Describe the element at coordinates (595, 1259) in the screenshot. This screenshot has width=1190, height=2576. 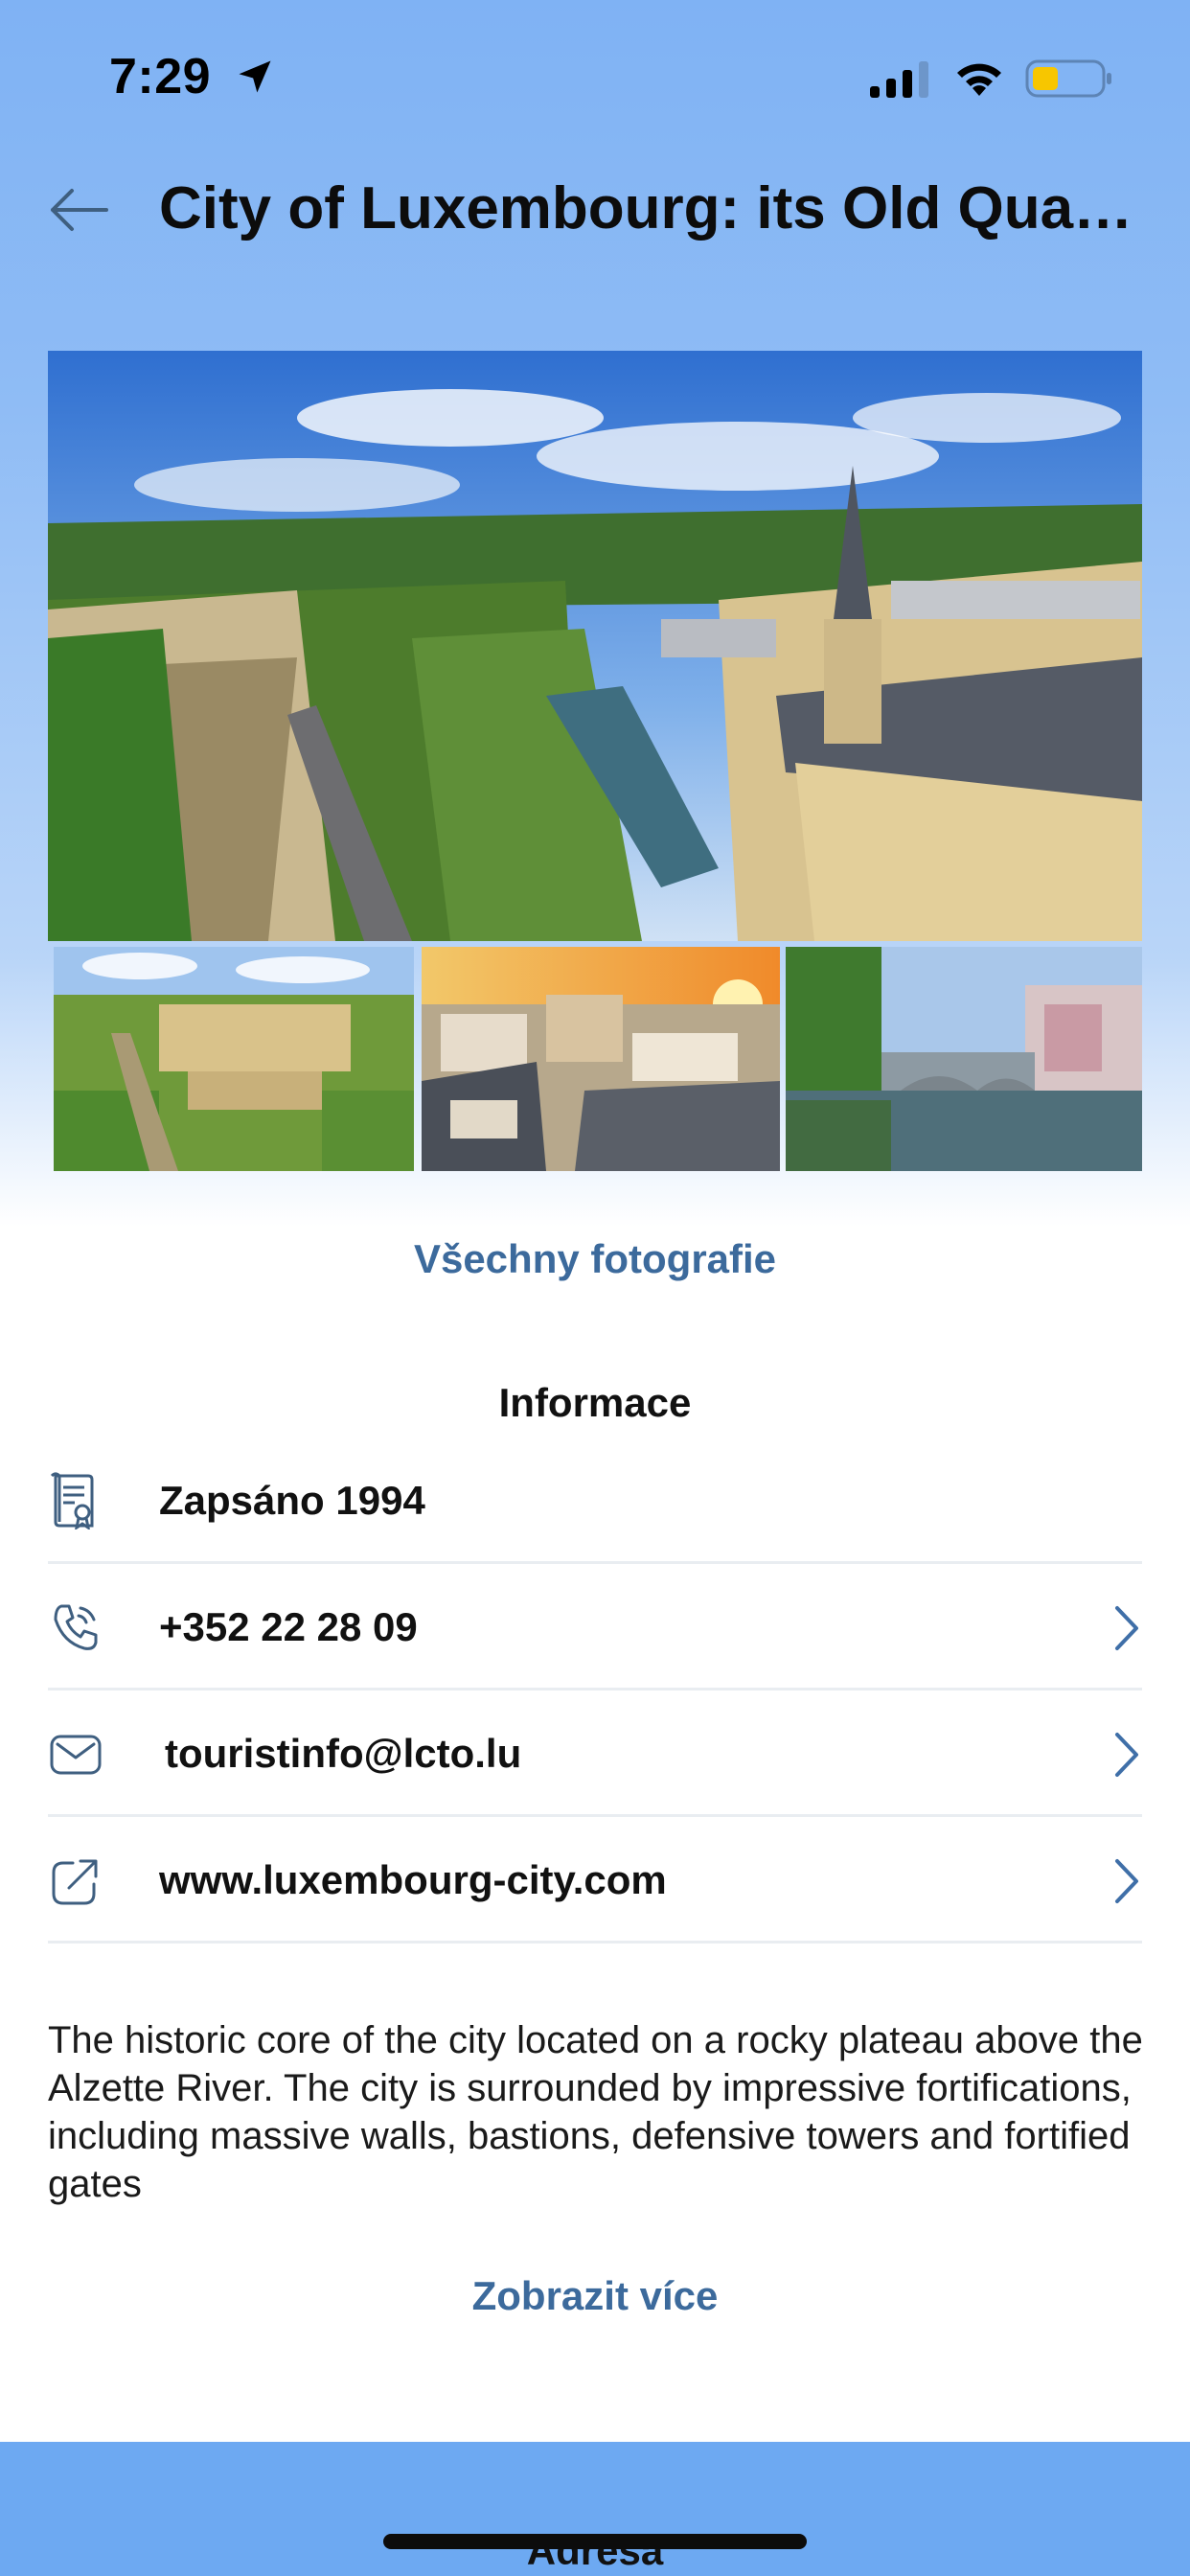
I see `all-photos-link: Všechny fotografie` at that location.